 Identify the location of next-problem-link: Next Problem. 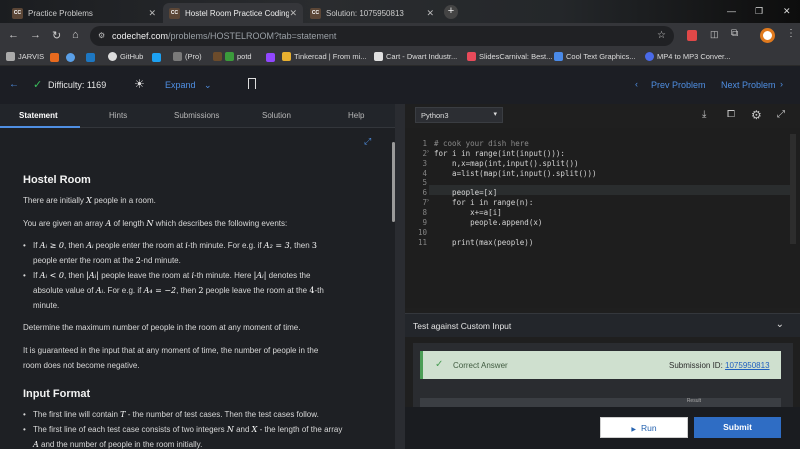
(748, 85).